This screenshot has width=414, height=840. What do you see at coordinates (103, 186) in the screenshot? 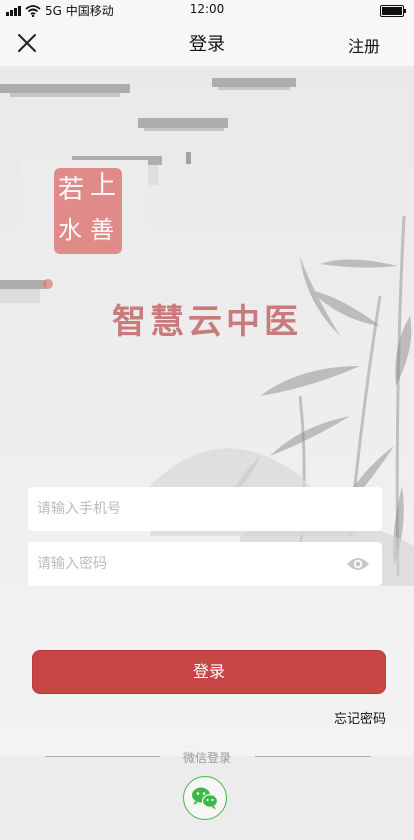
I see `svg-text: 上` at bounding box center [103, 186].